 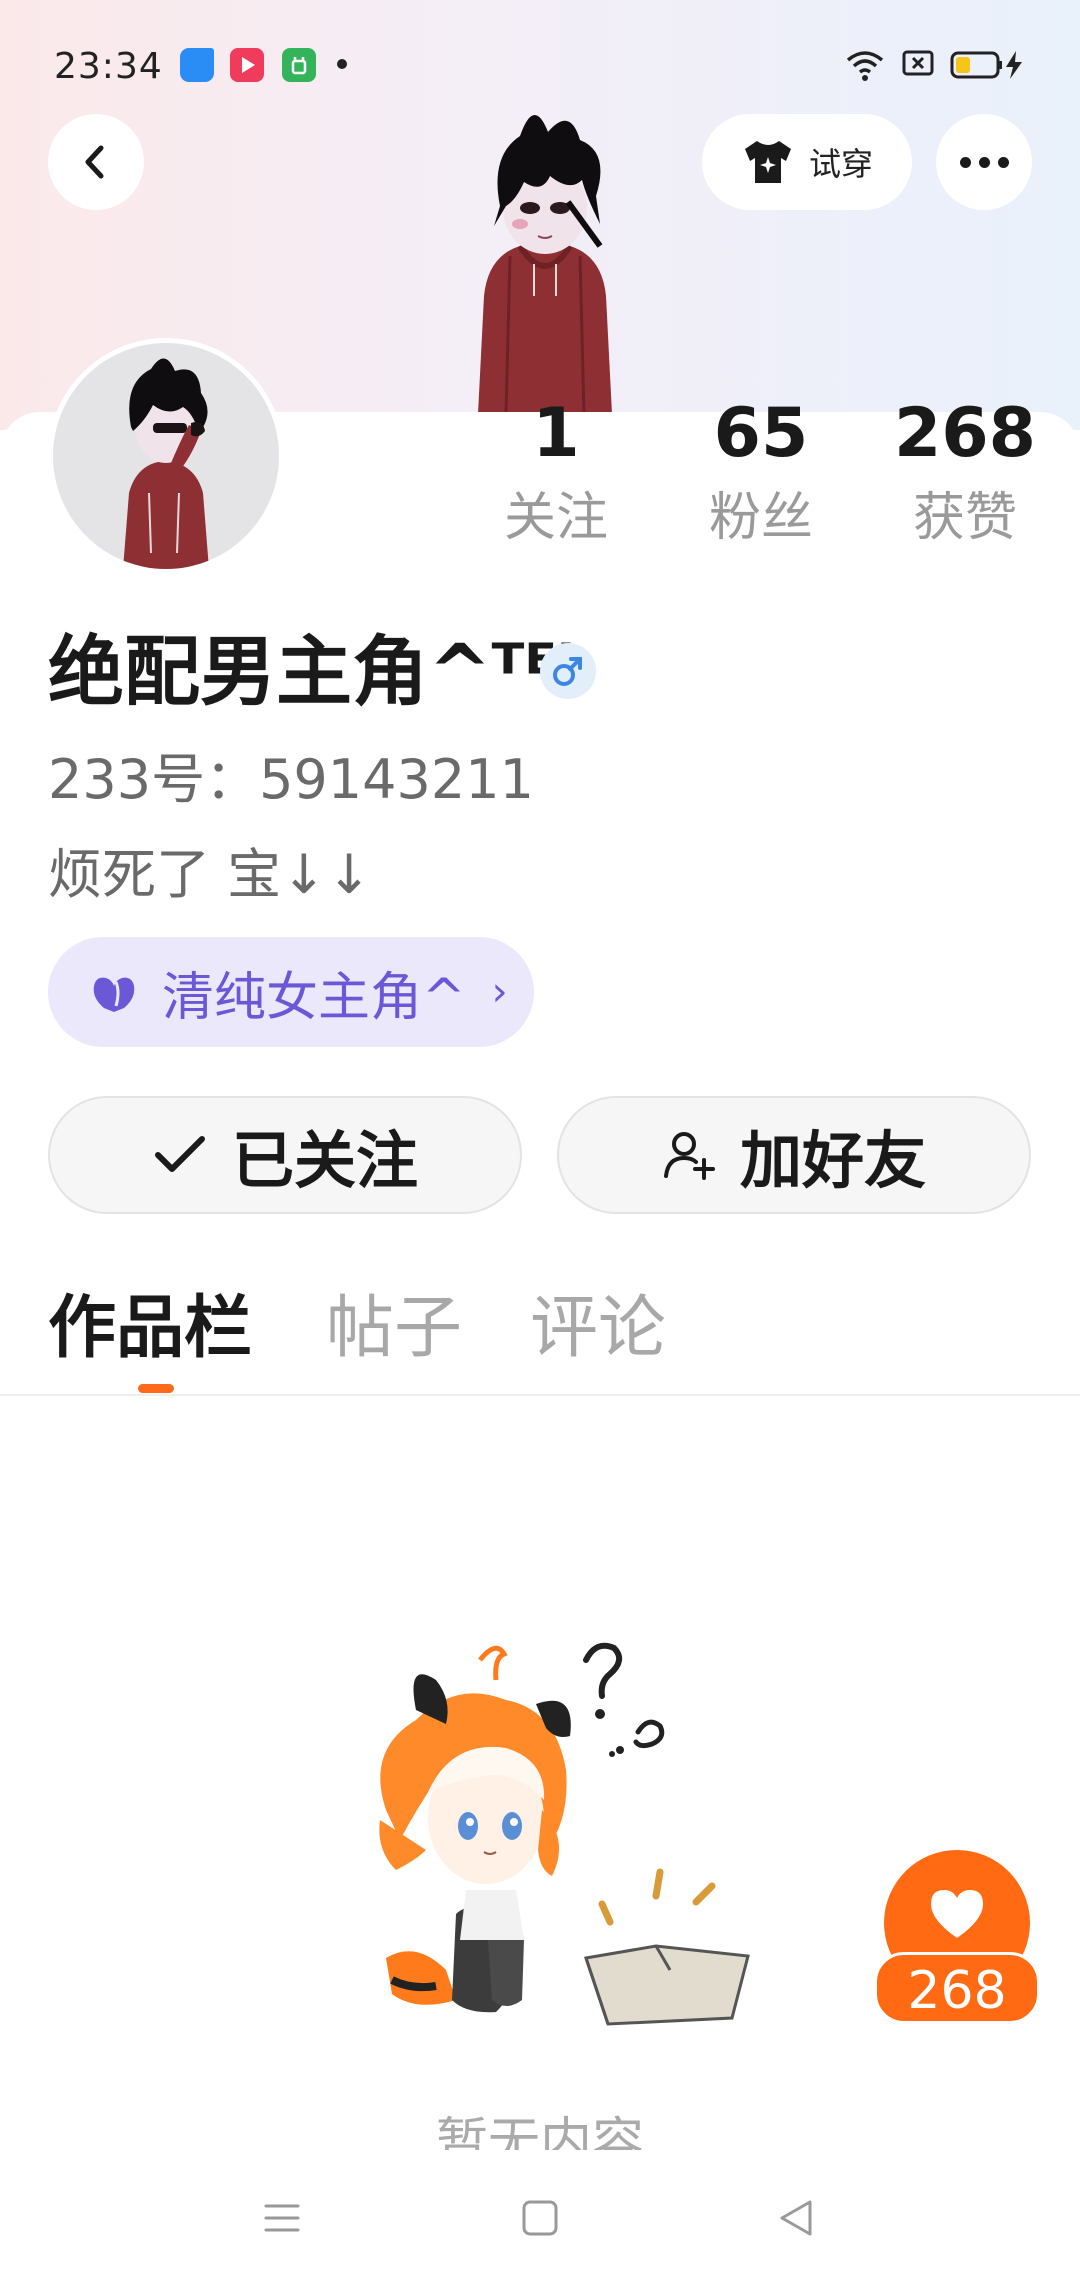 What do you see at coordinates (299, 65) in the screenshot?
I see `green-app-icon` at bounding box center [299, 65].